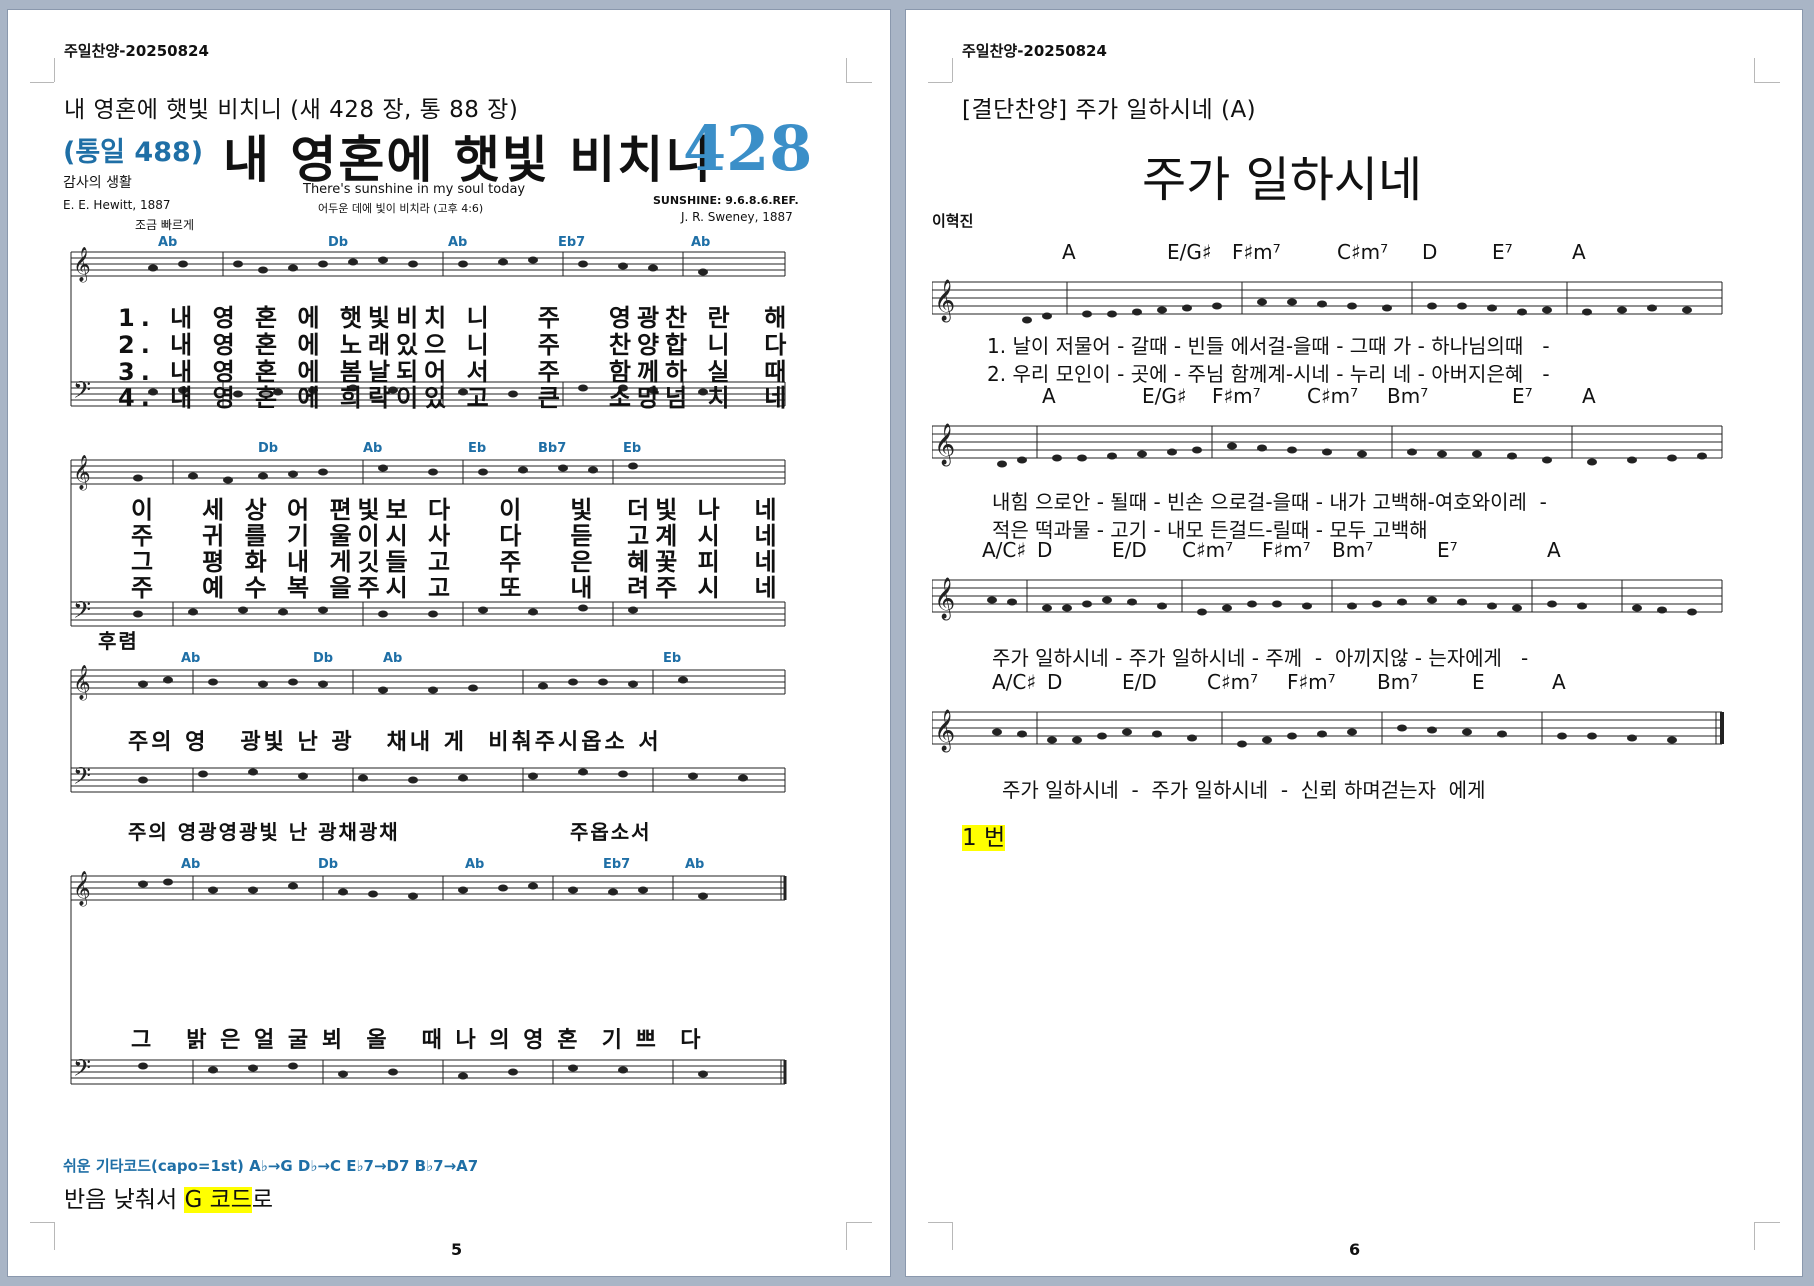 The image size is (1814, 1286). I want to click on hymn-english-title: There's sunshine in my soul today, so click(414, 189).